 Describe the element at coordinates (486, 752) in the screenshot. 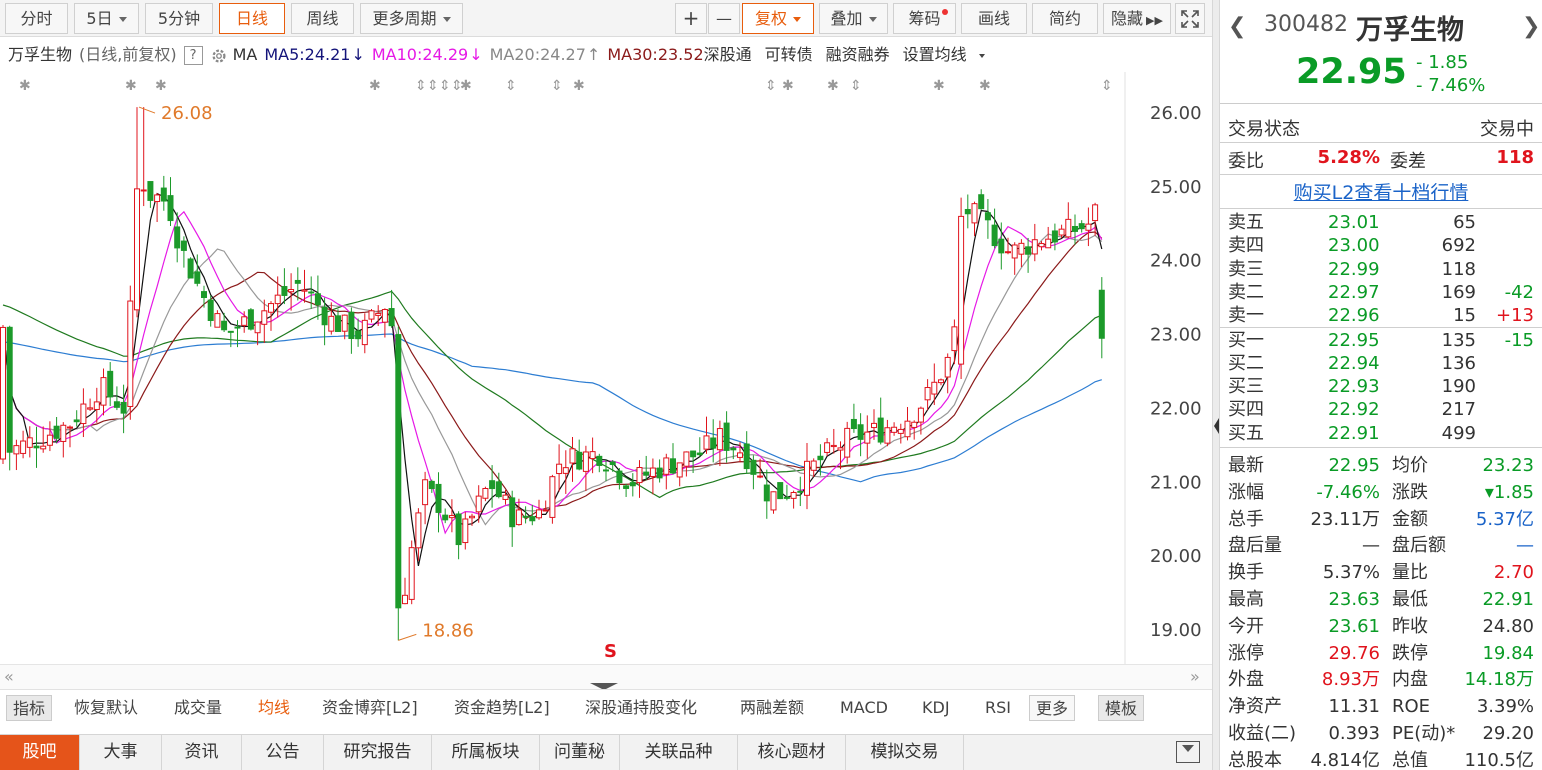

I see `bottom-tab-5: 所属板块` at that location.